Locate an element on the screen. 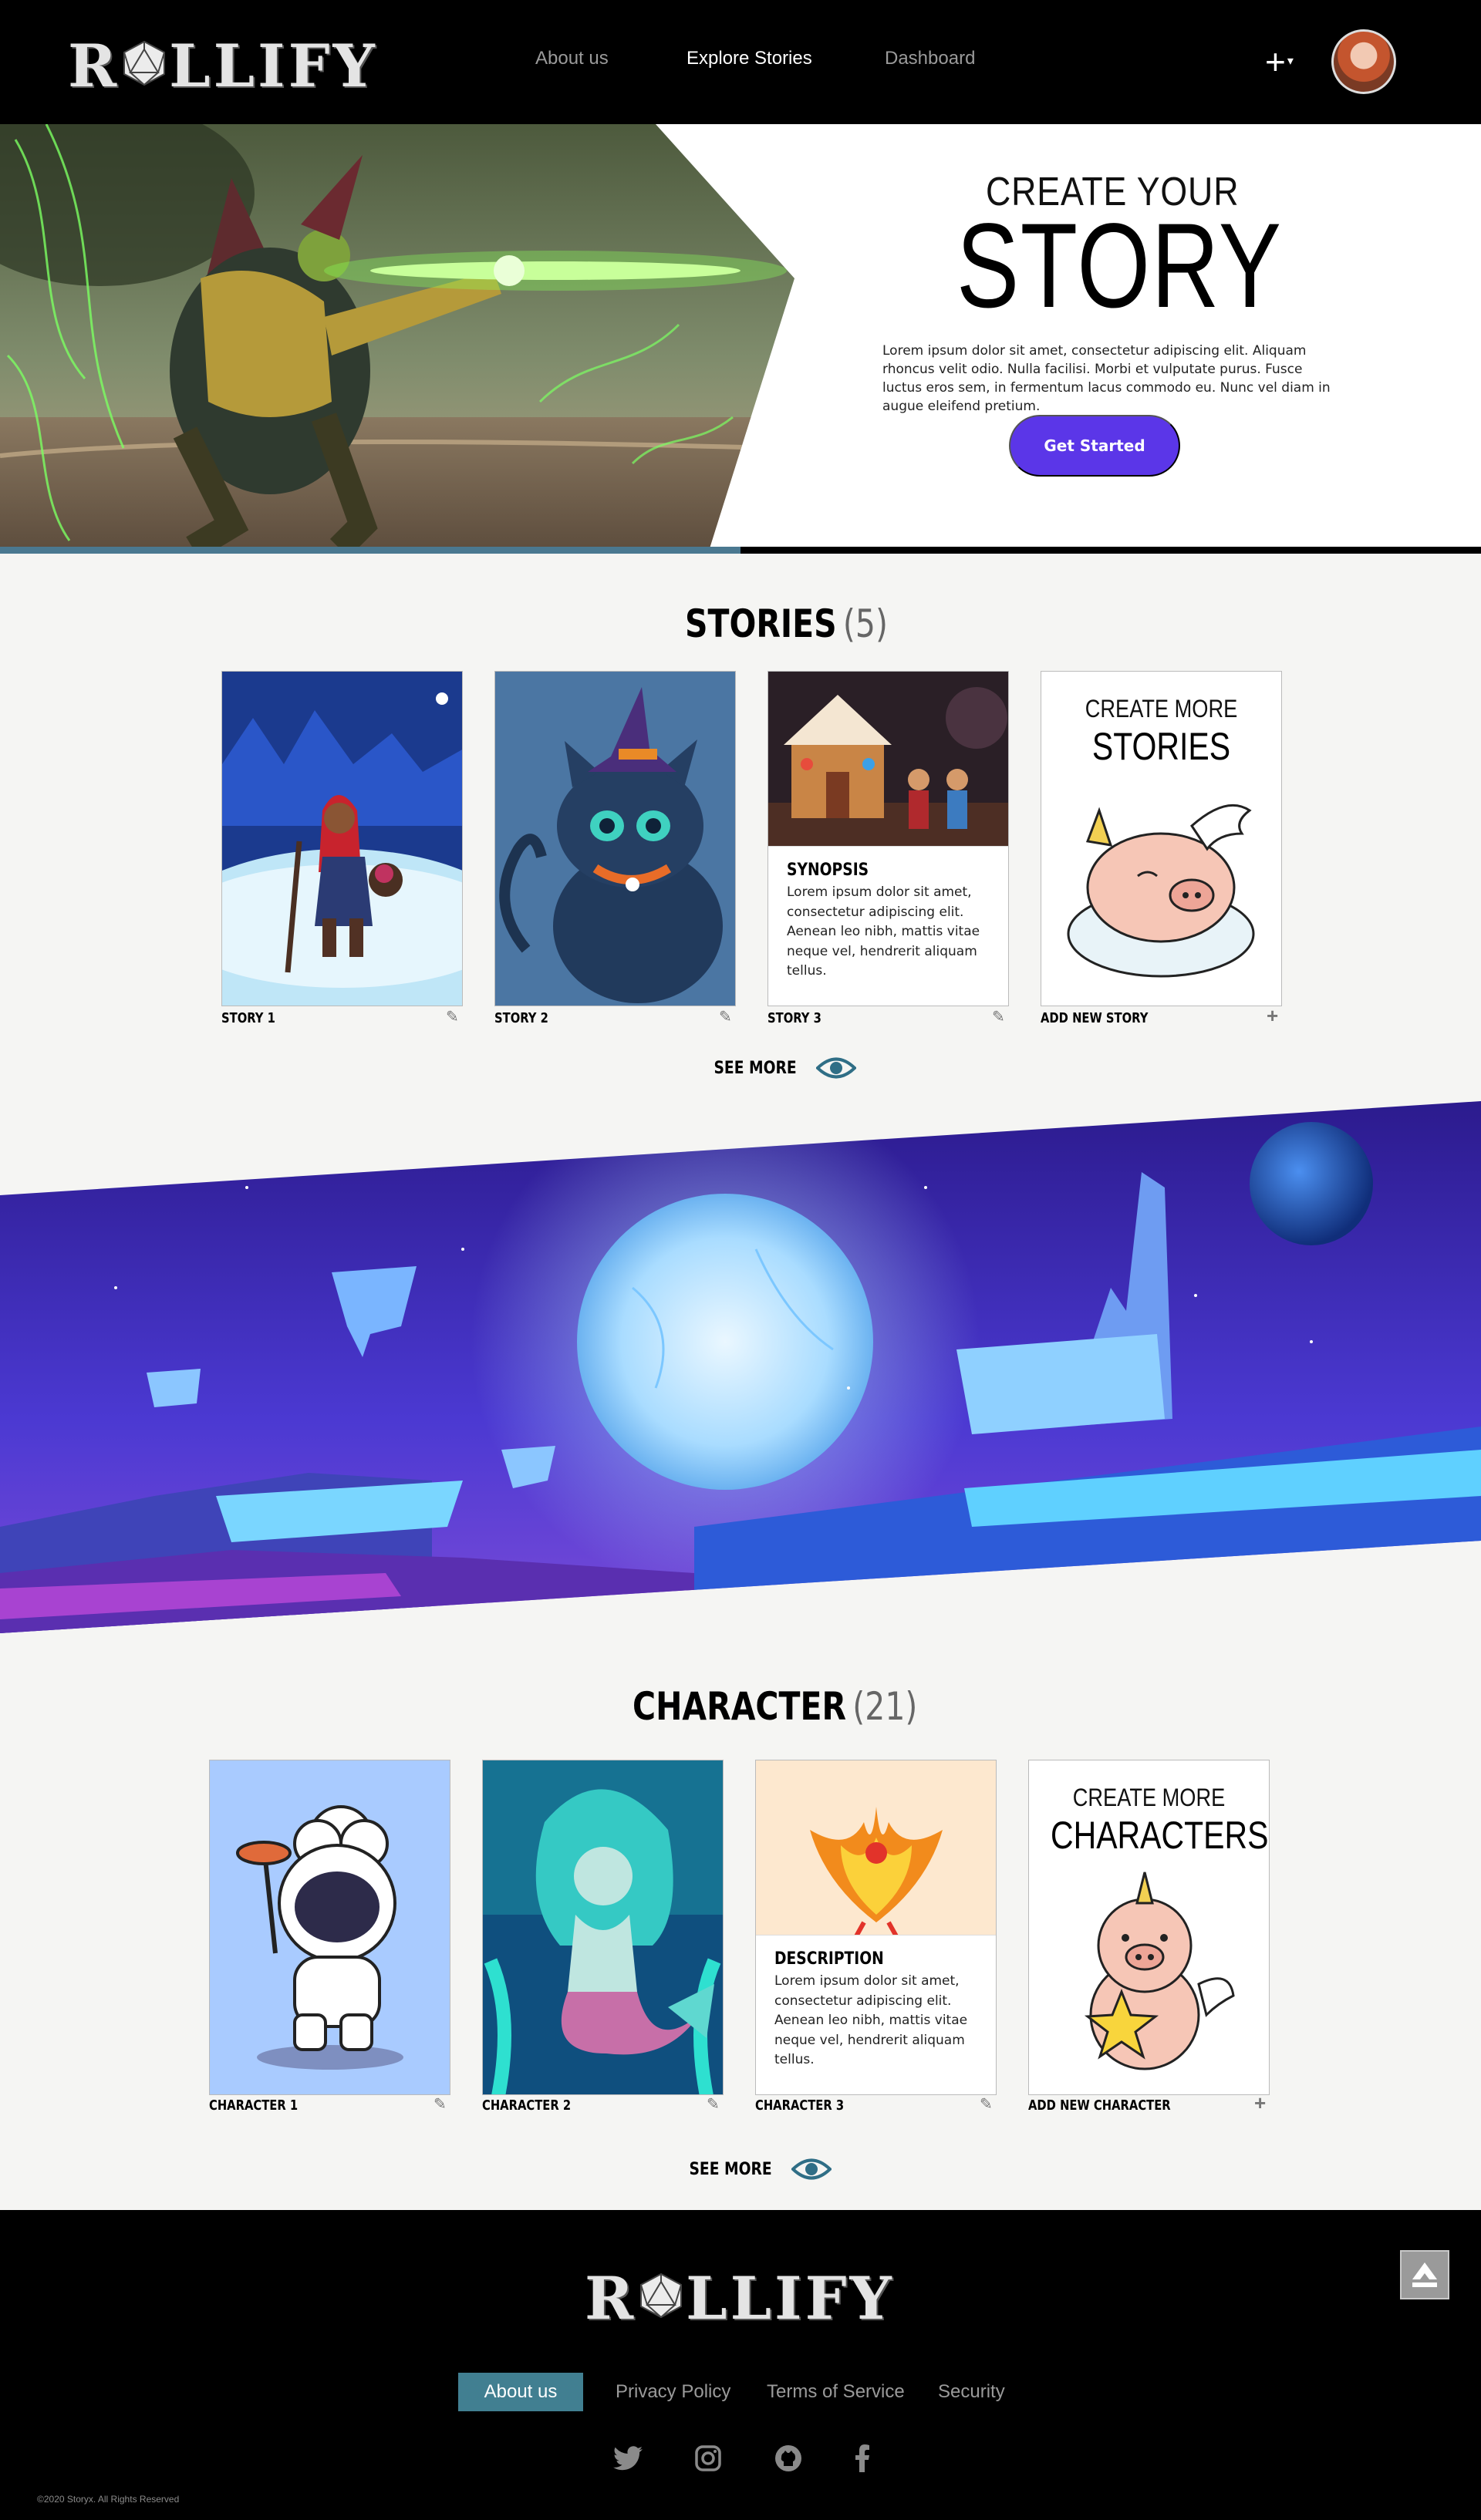 The image size is (1481, 2520). stories-see-more-button: SEE MORE is located at coordinates (782, 1068).